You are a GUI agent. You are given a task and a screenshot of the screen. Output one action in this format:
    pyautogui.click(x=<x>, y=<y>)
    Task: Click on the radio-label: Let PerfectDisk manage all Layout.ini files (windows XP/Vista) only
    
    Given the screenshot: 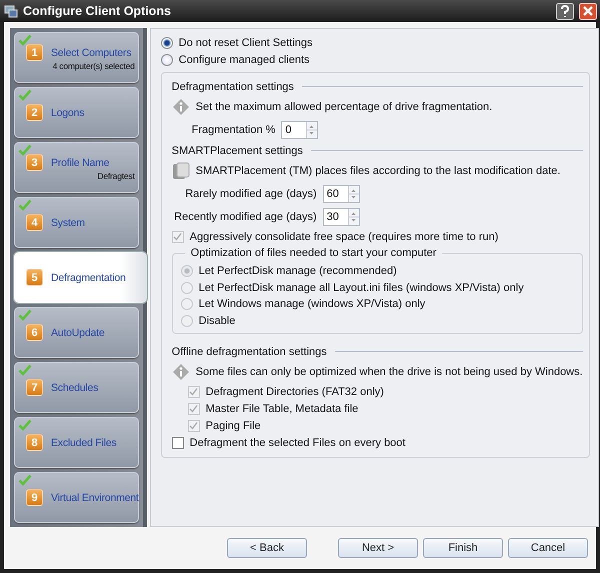 What is the action you would take?
    pyautogui.click(x=361, y=288)
    